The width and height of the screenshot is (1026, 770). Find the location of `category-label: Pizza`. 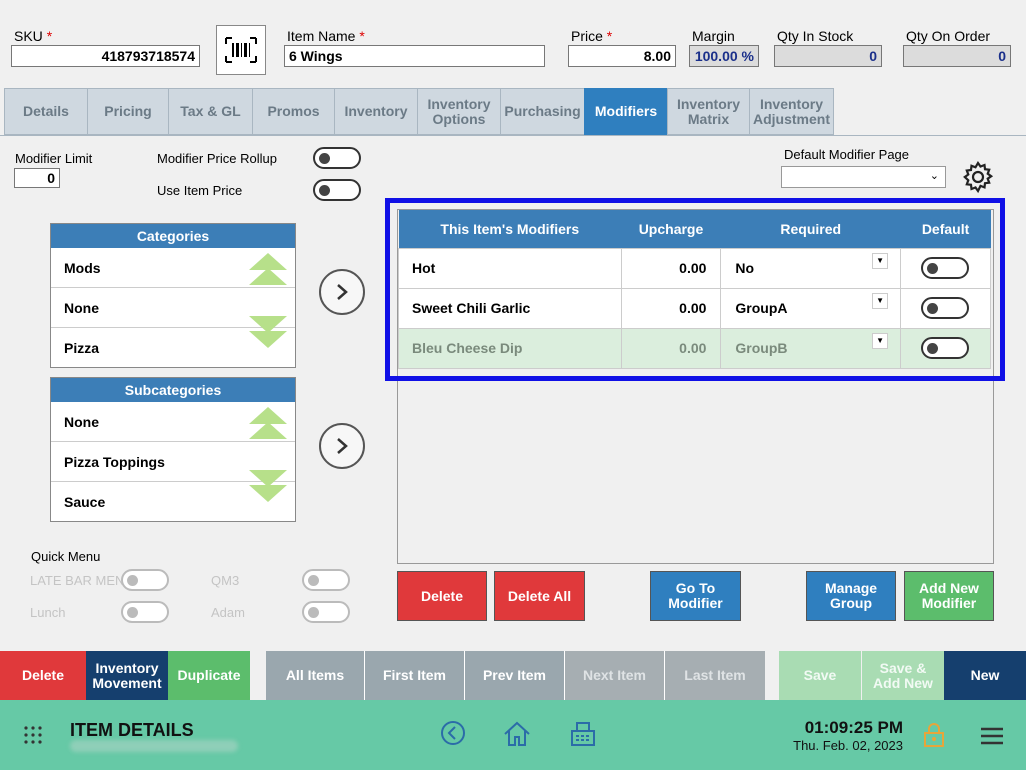

category-label: Pizza is located at coordinates (82, 348).